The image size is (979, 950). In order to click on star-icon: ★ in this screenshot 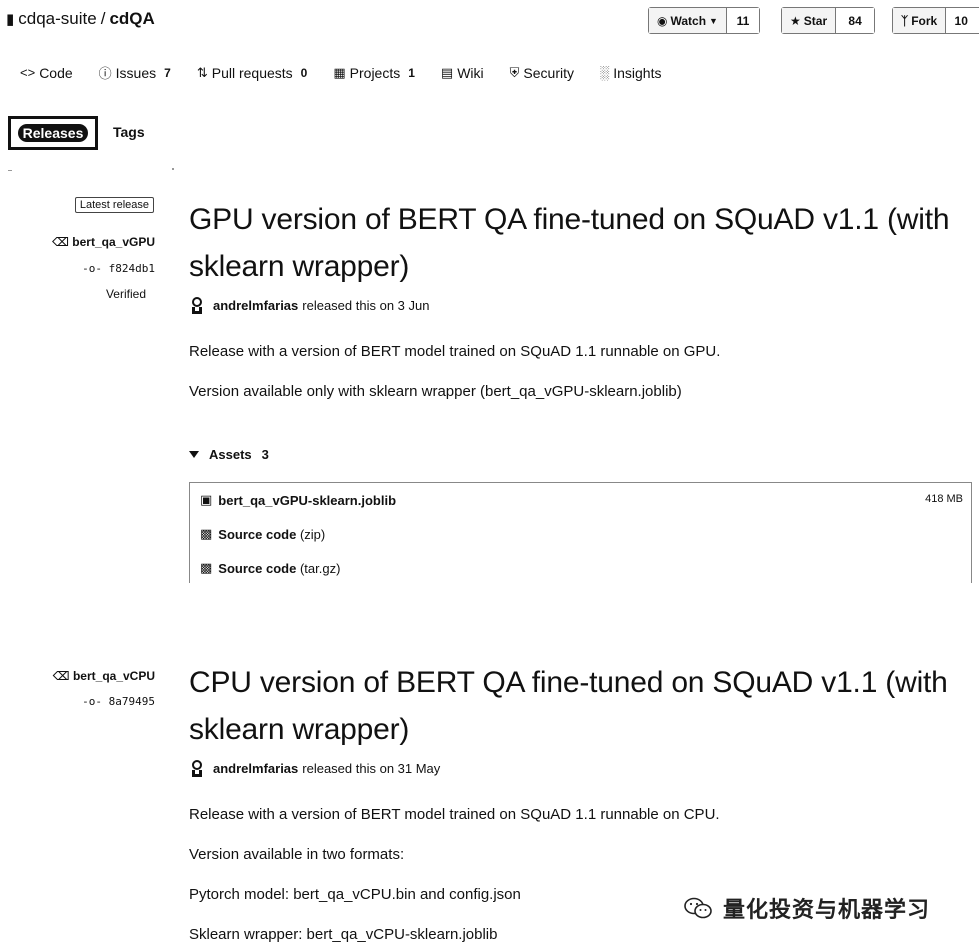, I will do `click(795, 20)`.